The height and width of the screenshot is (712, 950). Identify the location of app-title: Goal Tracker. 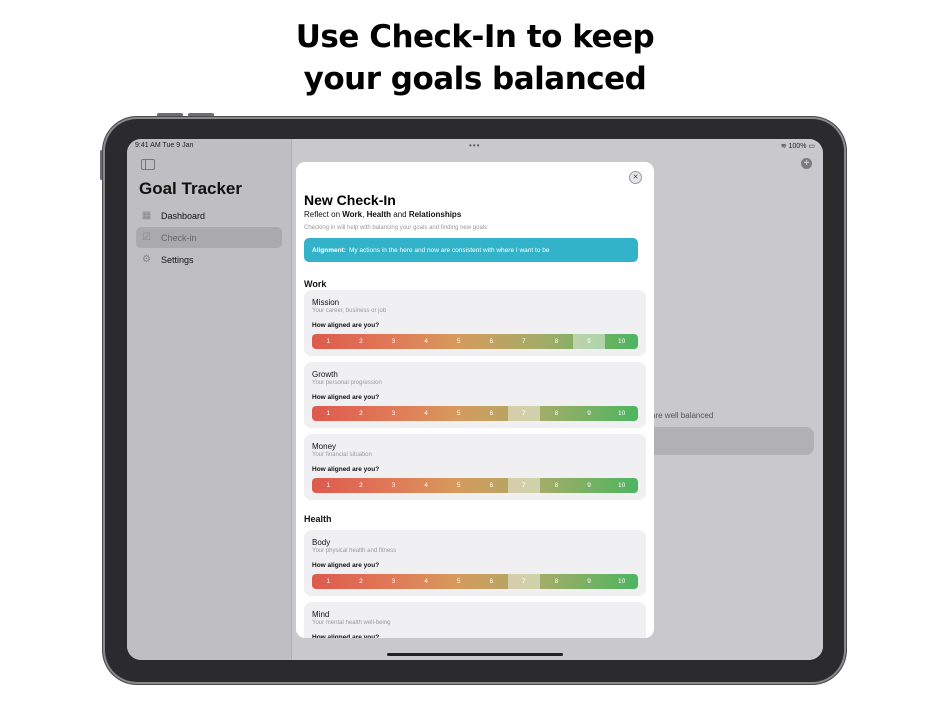
(191, 188).